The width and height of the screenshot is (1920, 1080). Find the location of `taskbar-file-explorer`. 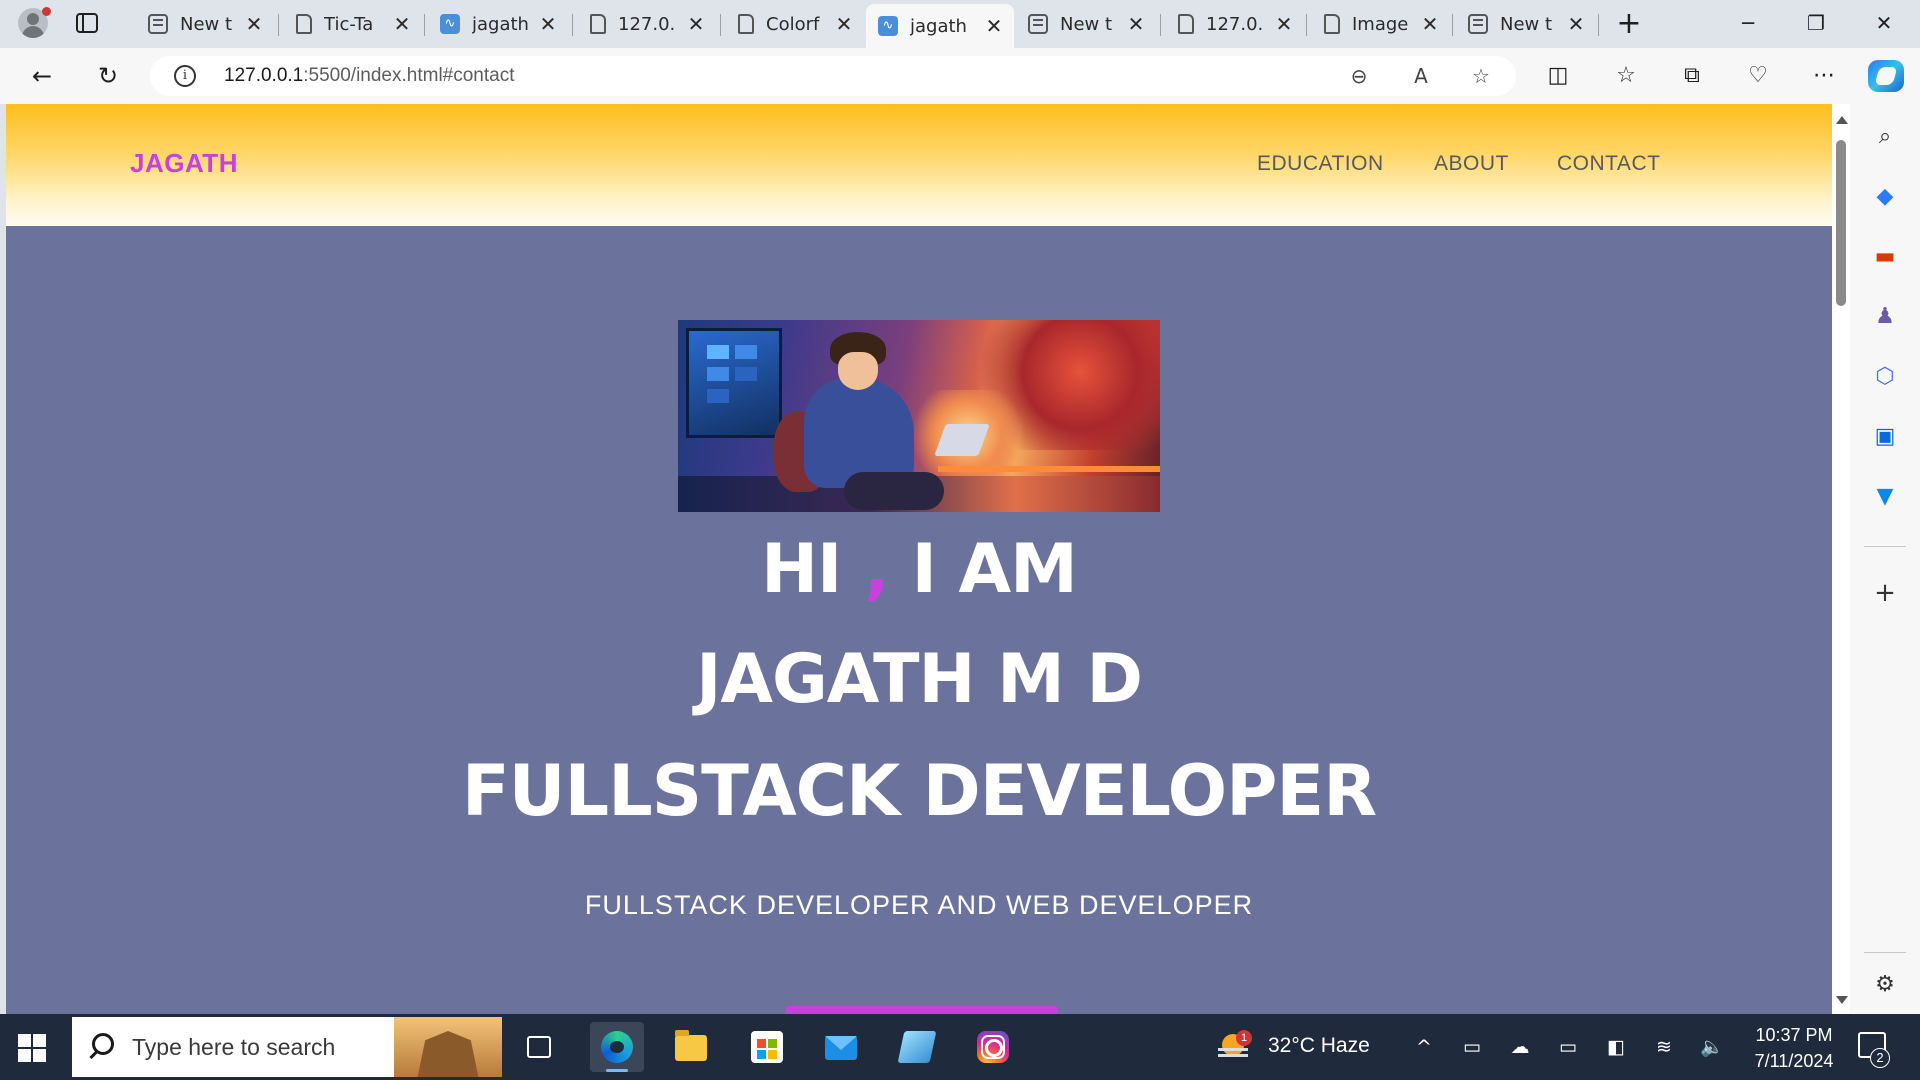

taskbar-file-explorer is located at coordinates (691, 1047).